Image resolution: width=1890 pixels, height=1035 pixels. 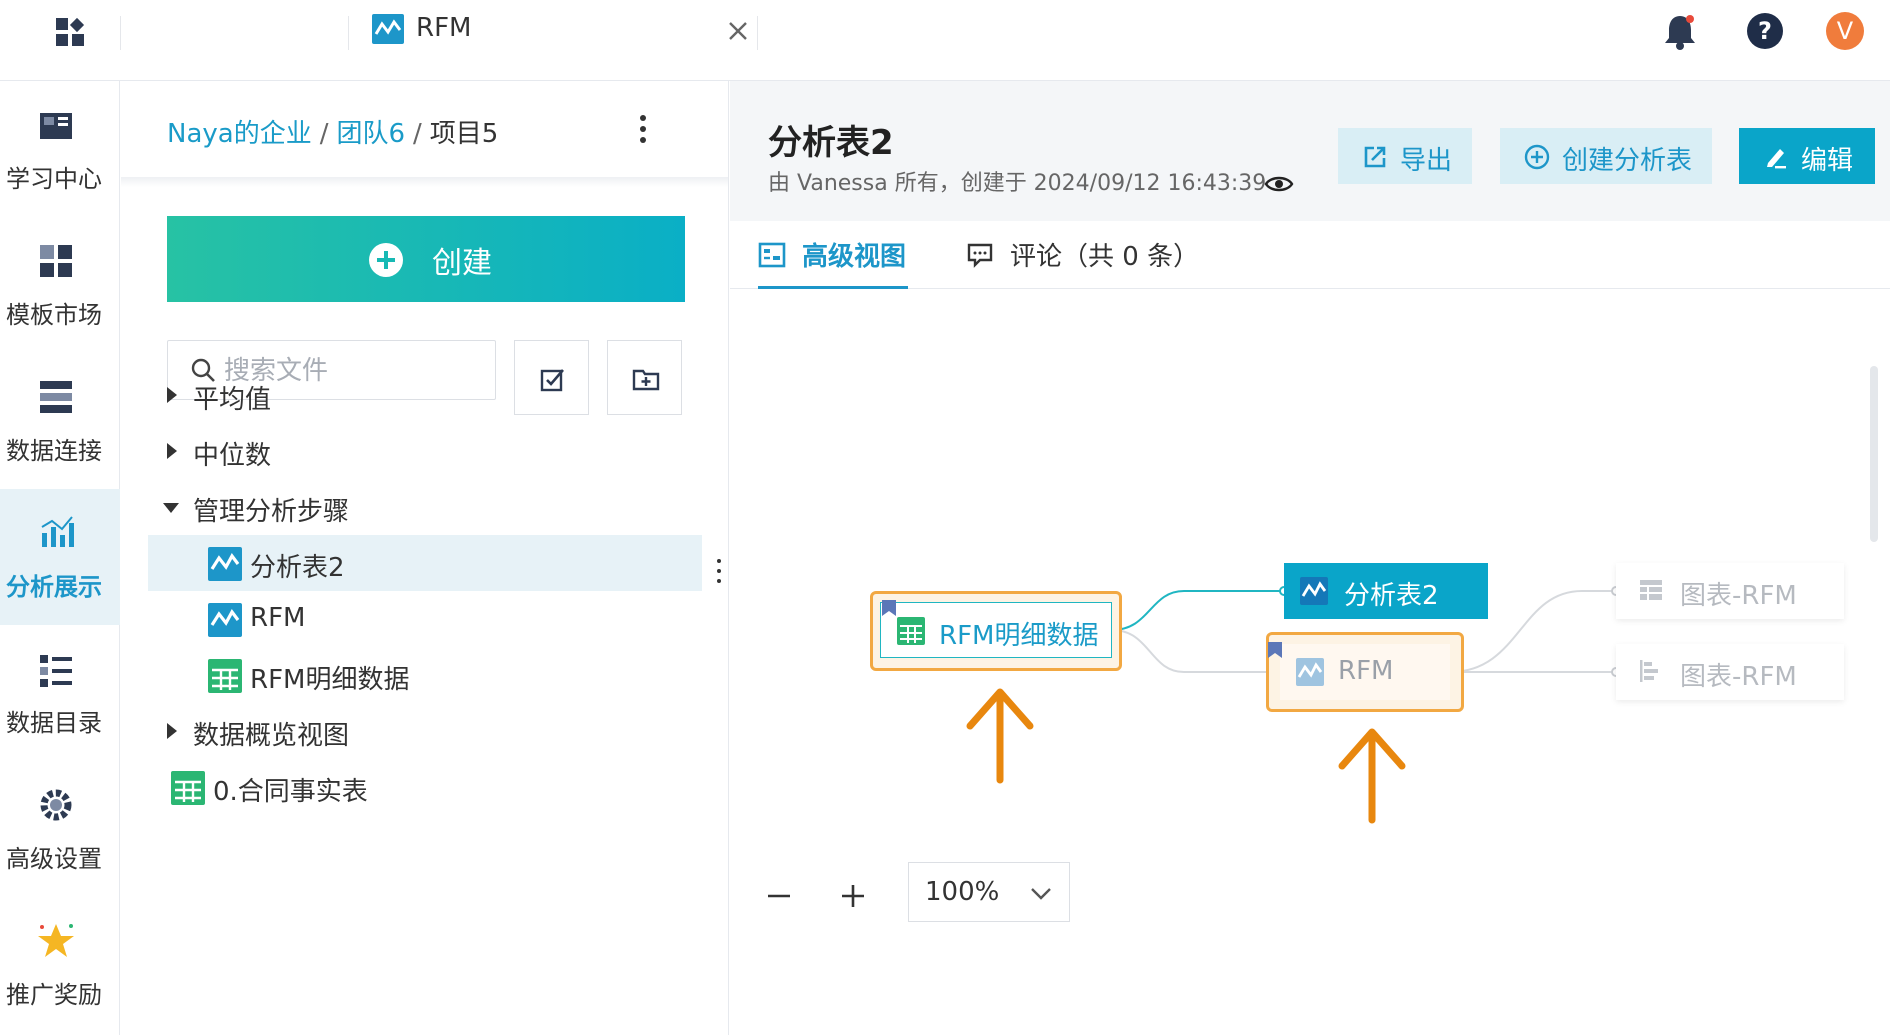 What do you see at coordinates (779, 896) in the screenshot?
I see `zoom-out-button` at bounding box center [779, 896].